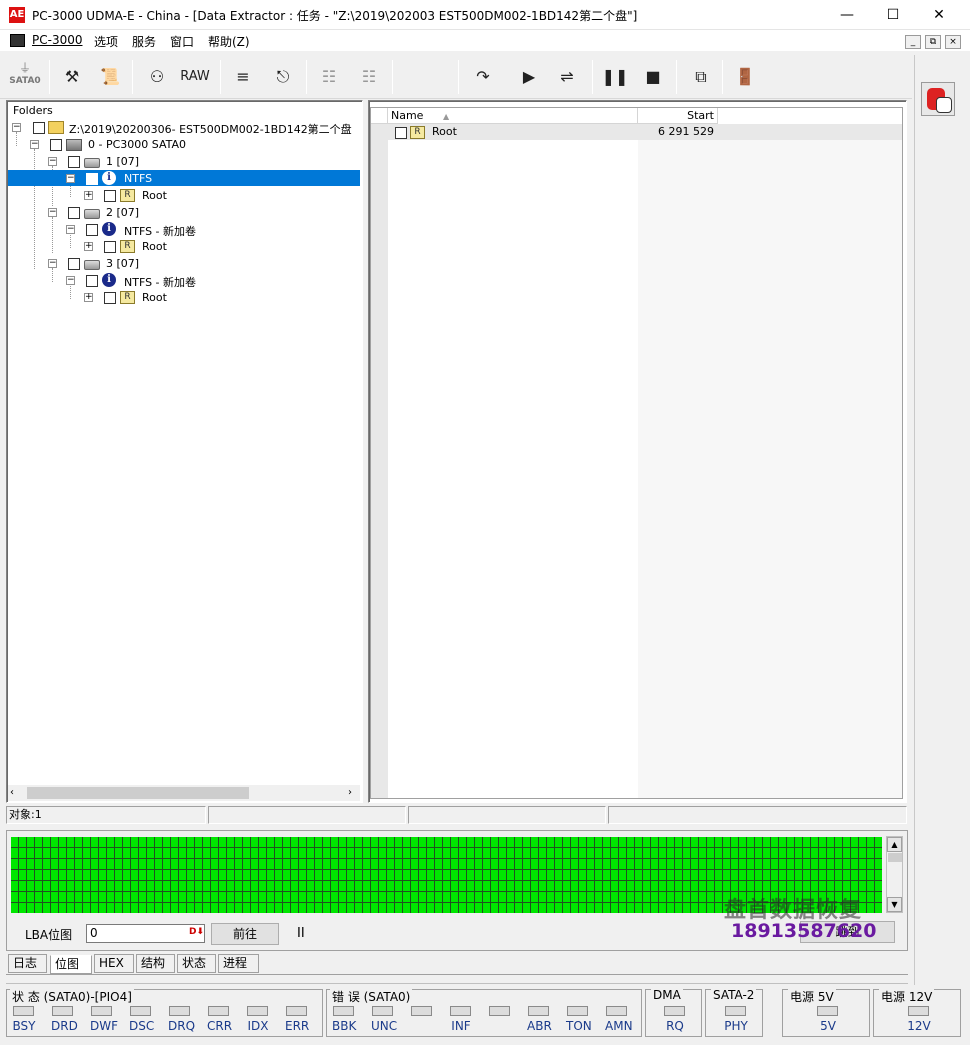 The width and height of the screenshot is (970, 1045). What do you see at coordinates (114, 963) in the screenshot?
I see `tab-hex: HEX` at bounding box center [114, 963].